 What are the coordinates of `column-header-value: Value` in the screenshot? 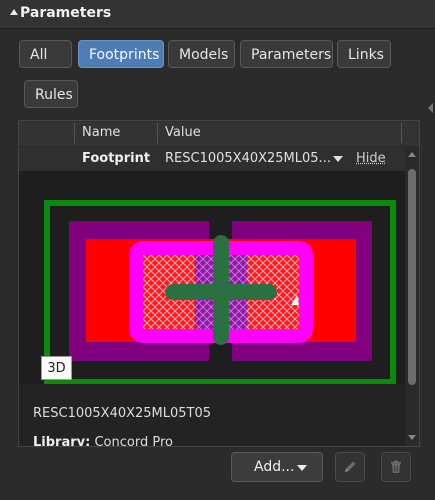 It's located at (183, 132).